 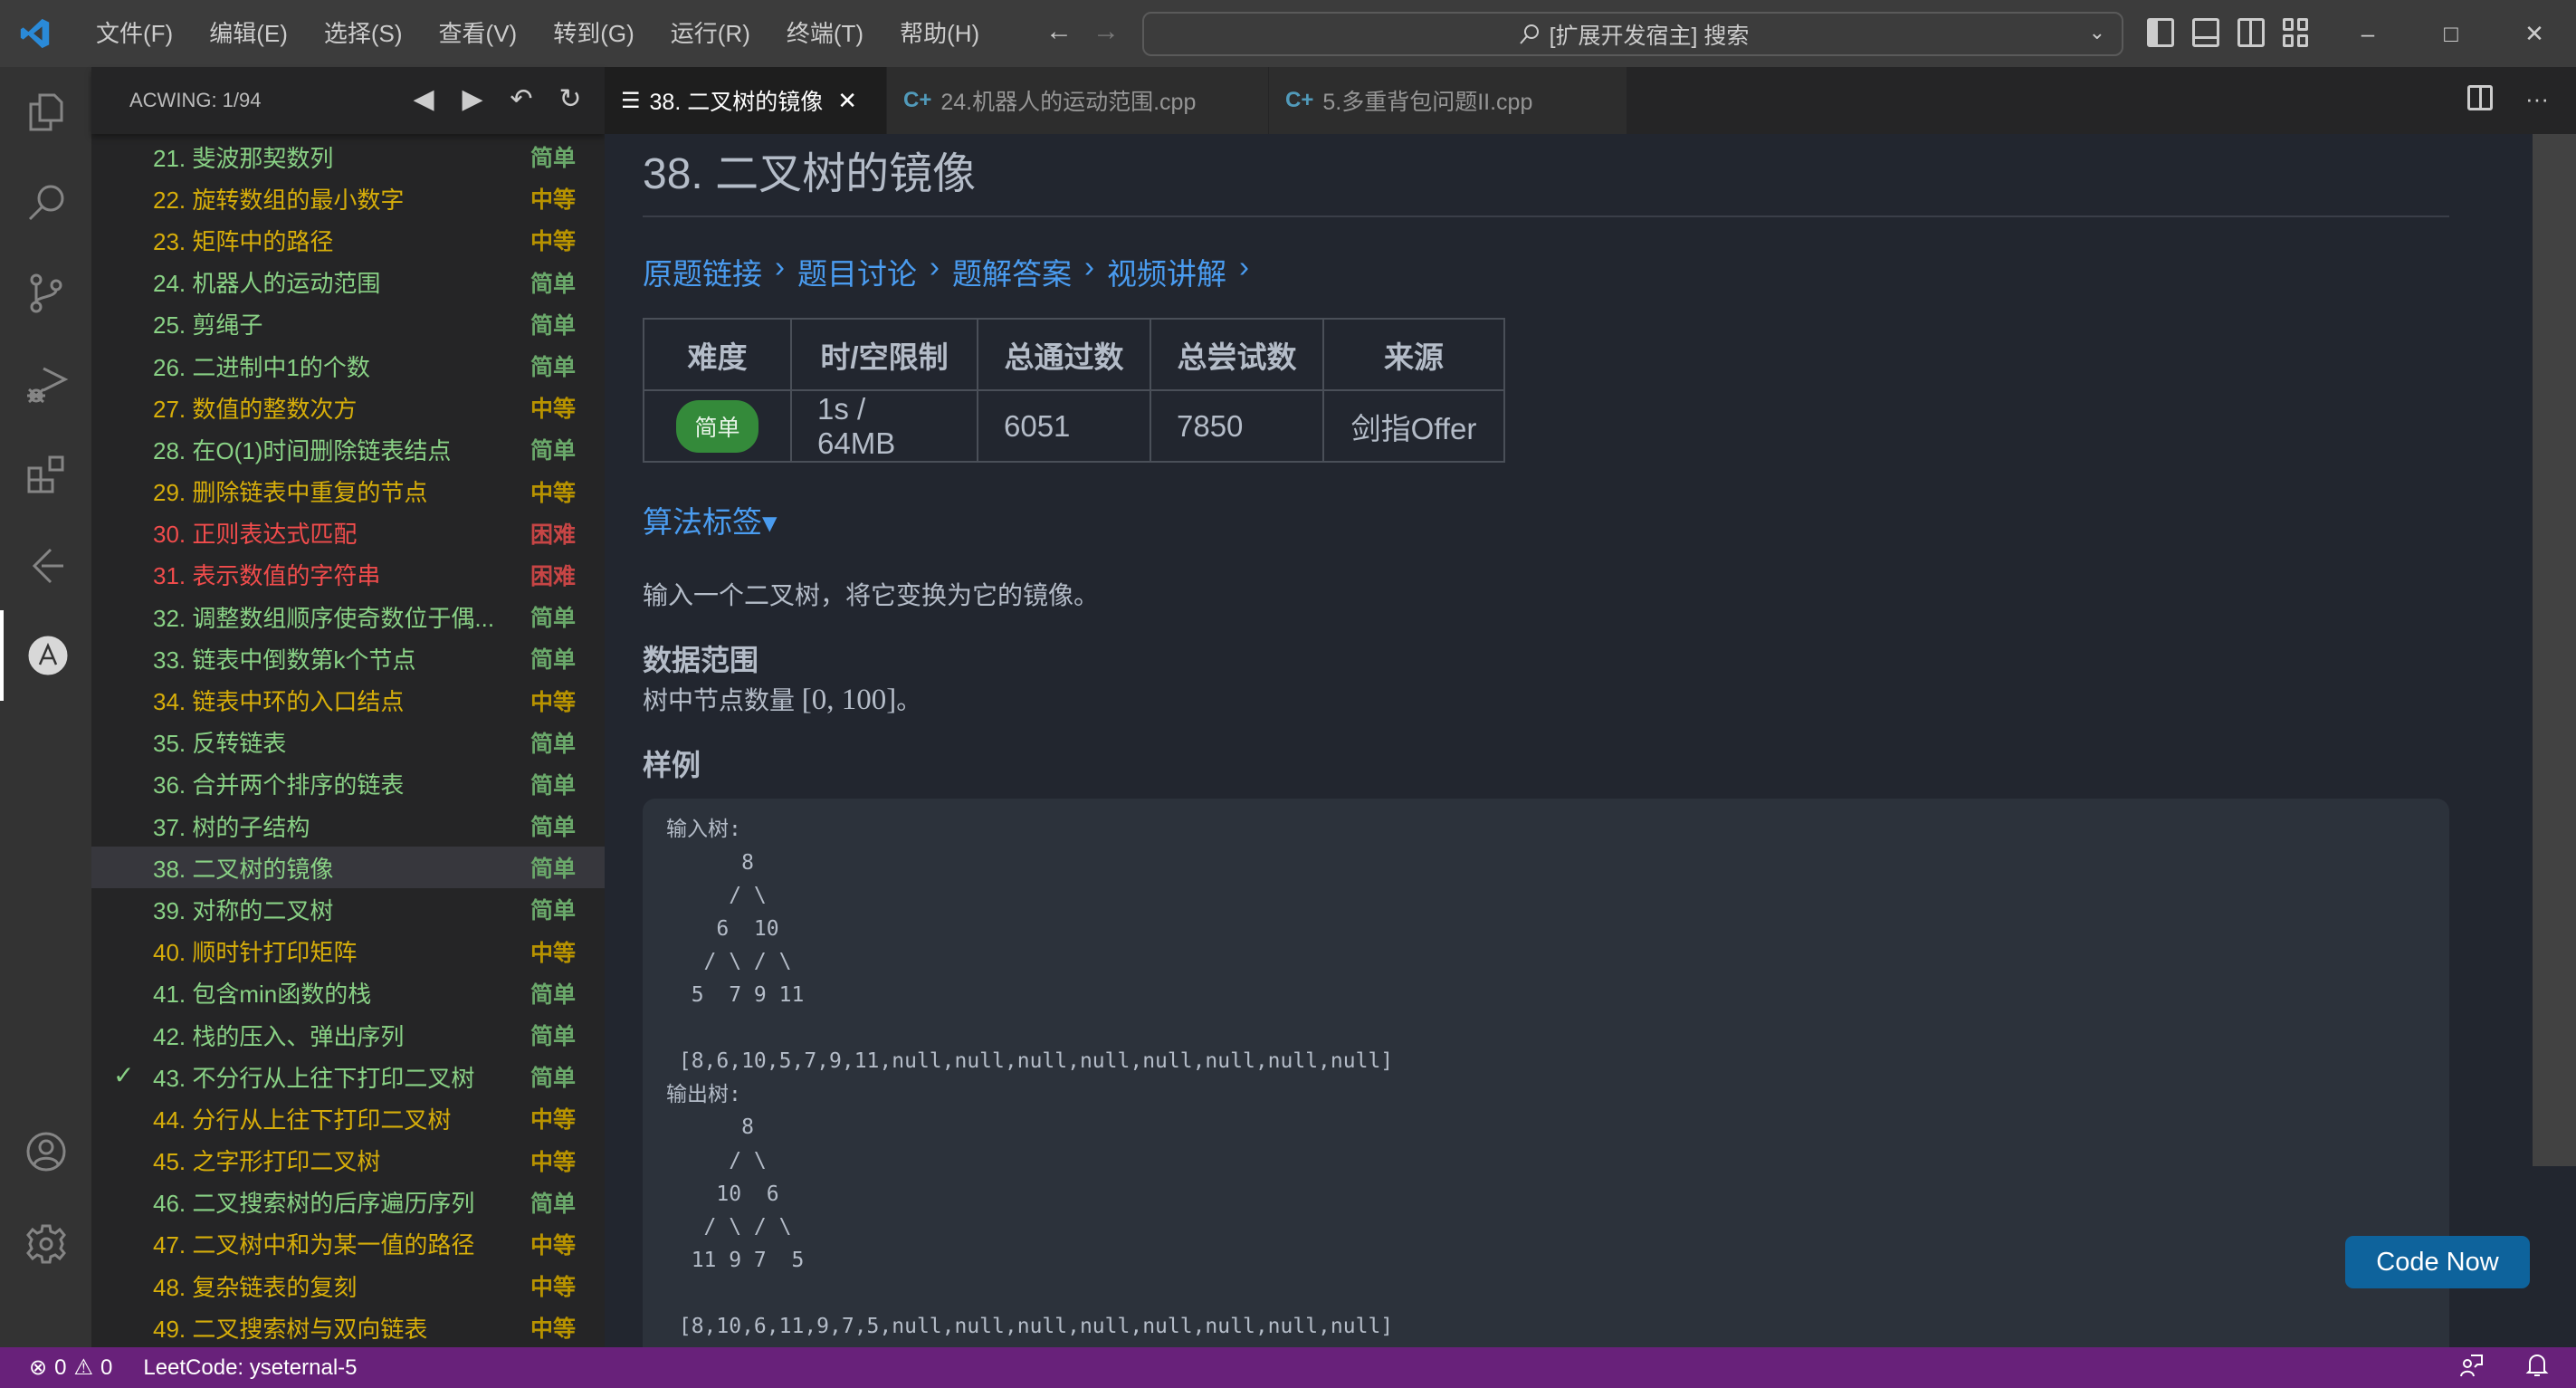 I want to click on problem-title: 36. 合并两个排序的链表, so click(x=279, y=785).